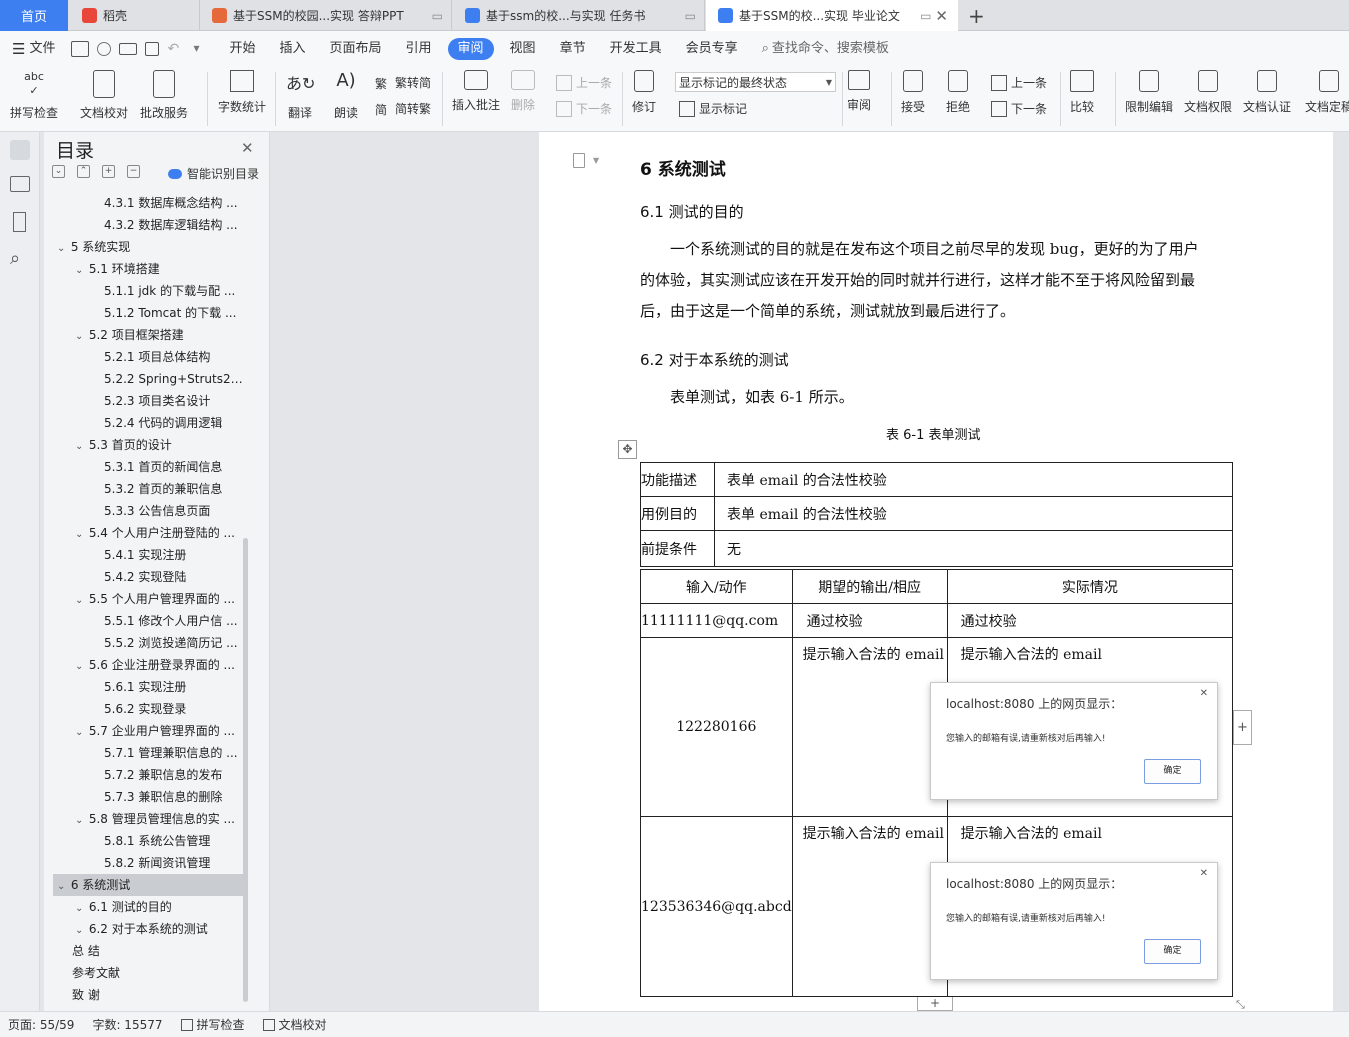 Image resolution: width=1349 pixels, height=1037 pixels. What do you see at coordinates (1019, 108) in the screenshot?
I see `next-change-button: 下一条` at bounding box center [1019, 108].